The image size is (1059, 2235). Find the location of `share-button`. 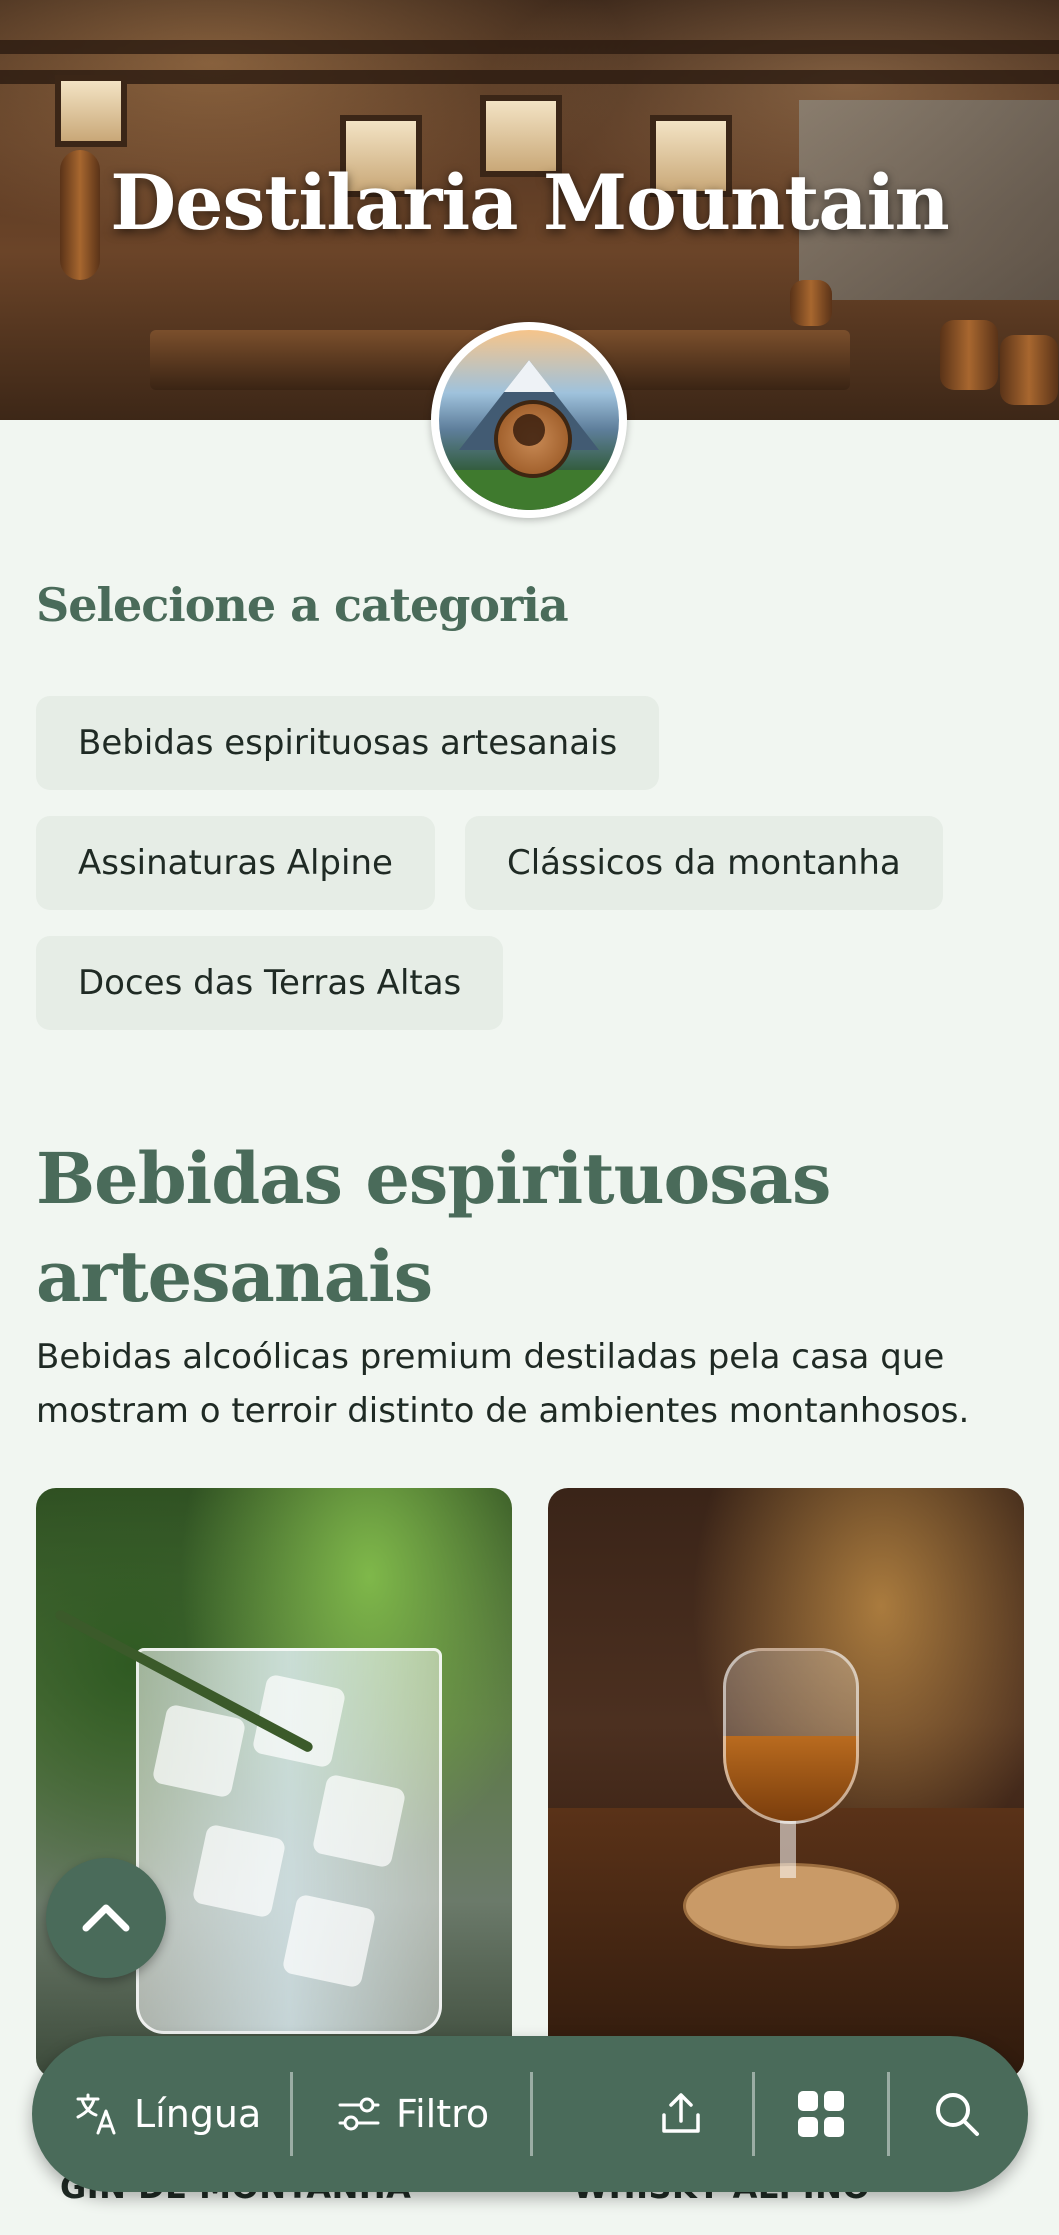

share-button is located at coordinates (681, 2114).